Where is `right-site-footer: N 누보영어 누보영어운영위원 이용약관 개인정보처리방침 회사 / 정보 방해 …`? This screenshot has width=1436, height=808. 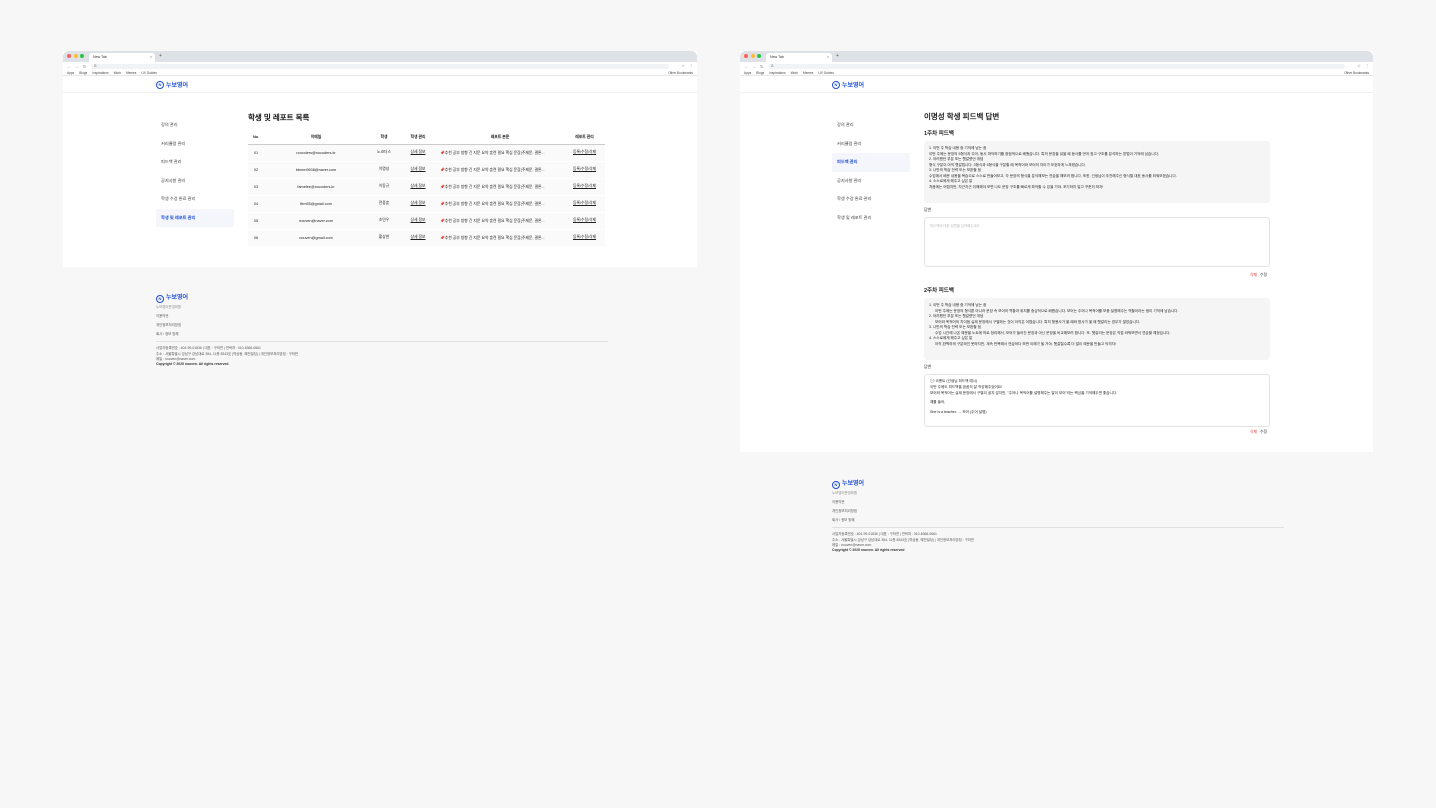 right-site-footer: N 누보영어 누보영어운영위원 이용약관 개인정보처리방침 회사 / 정보 방해 … is located at coordinates (1058, 516).